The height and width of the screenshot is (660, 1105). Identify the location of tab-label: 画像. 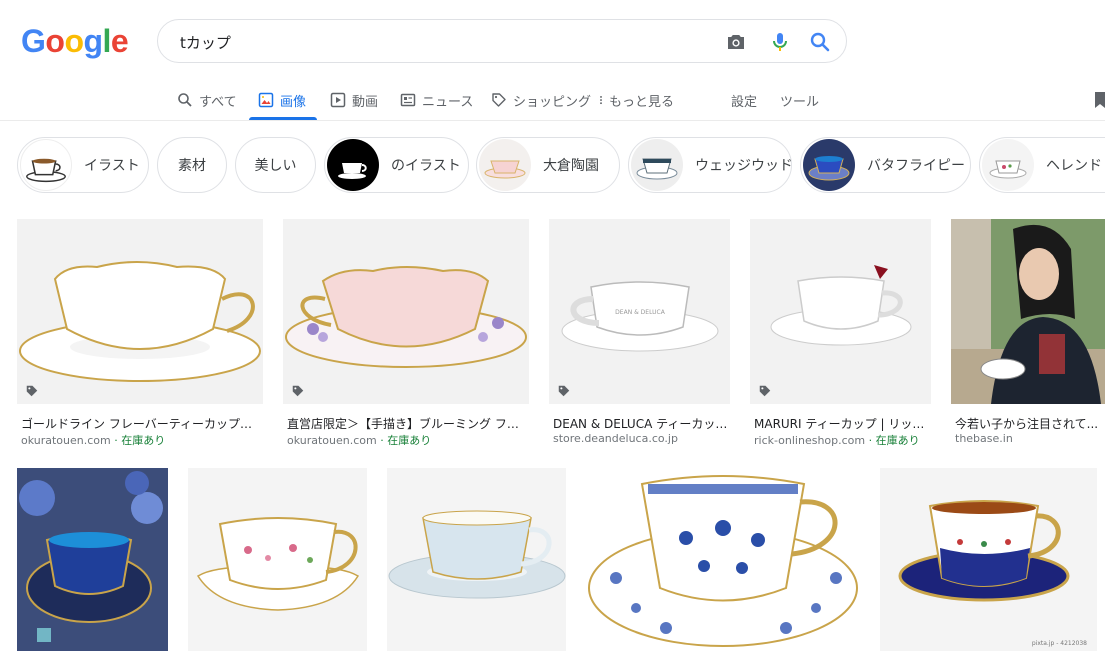
(293, 102).